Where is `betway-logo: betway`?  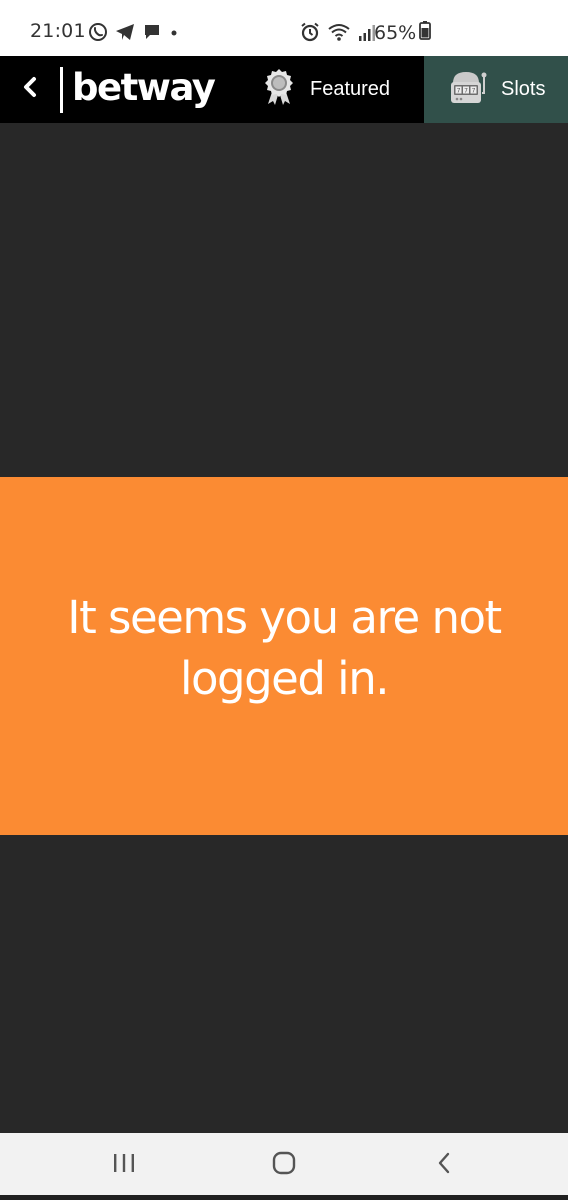
betway-logo: betway is located at coordinates (144, 88).